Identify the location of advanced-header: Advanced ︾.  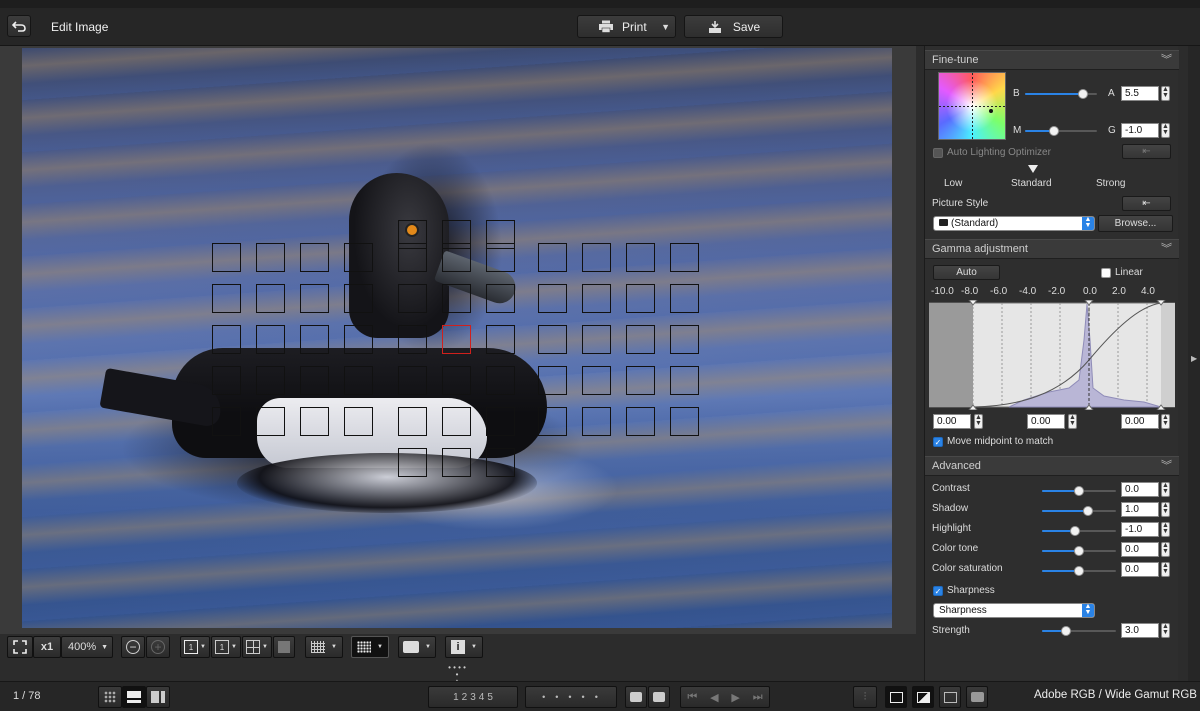
(1052, 466).